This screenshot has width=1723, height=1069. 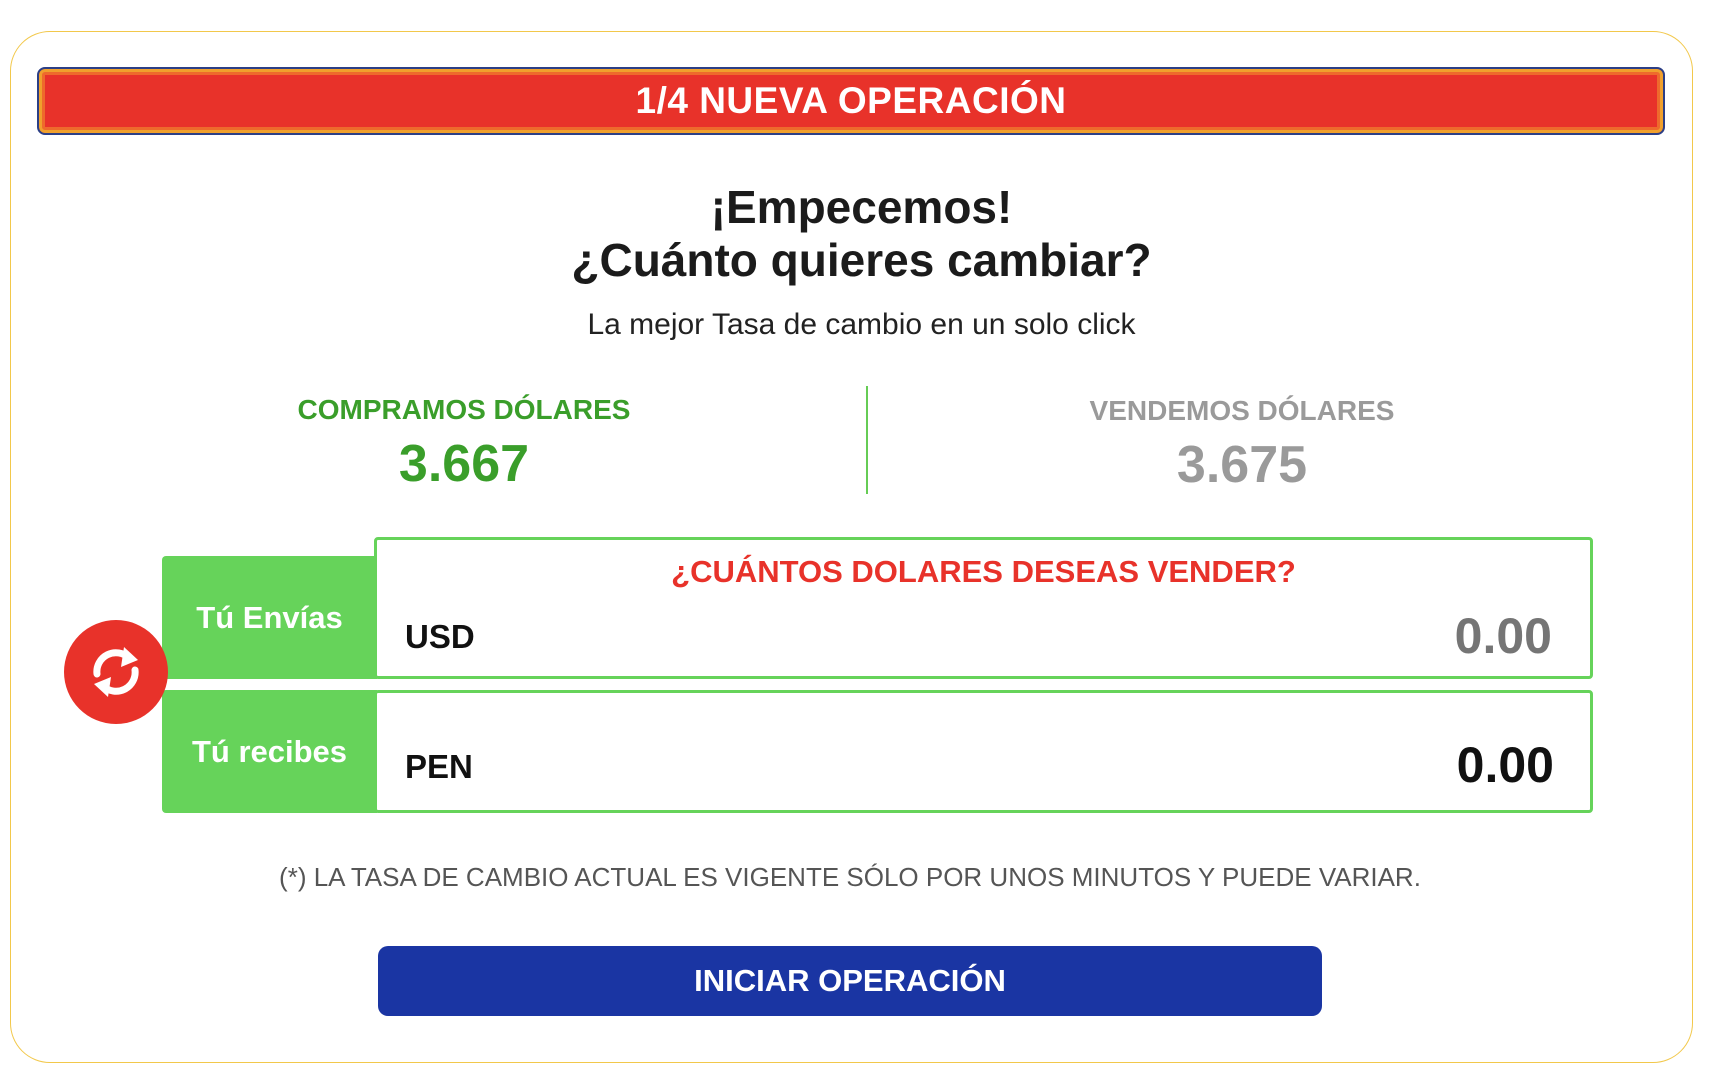 I want to click on buy-rate-tab: COMPRAMOS DÓLARES 3.667, so click(x=464, y=444).